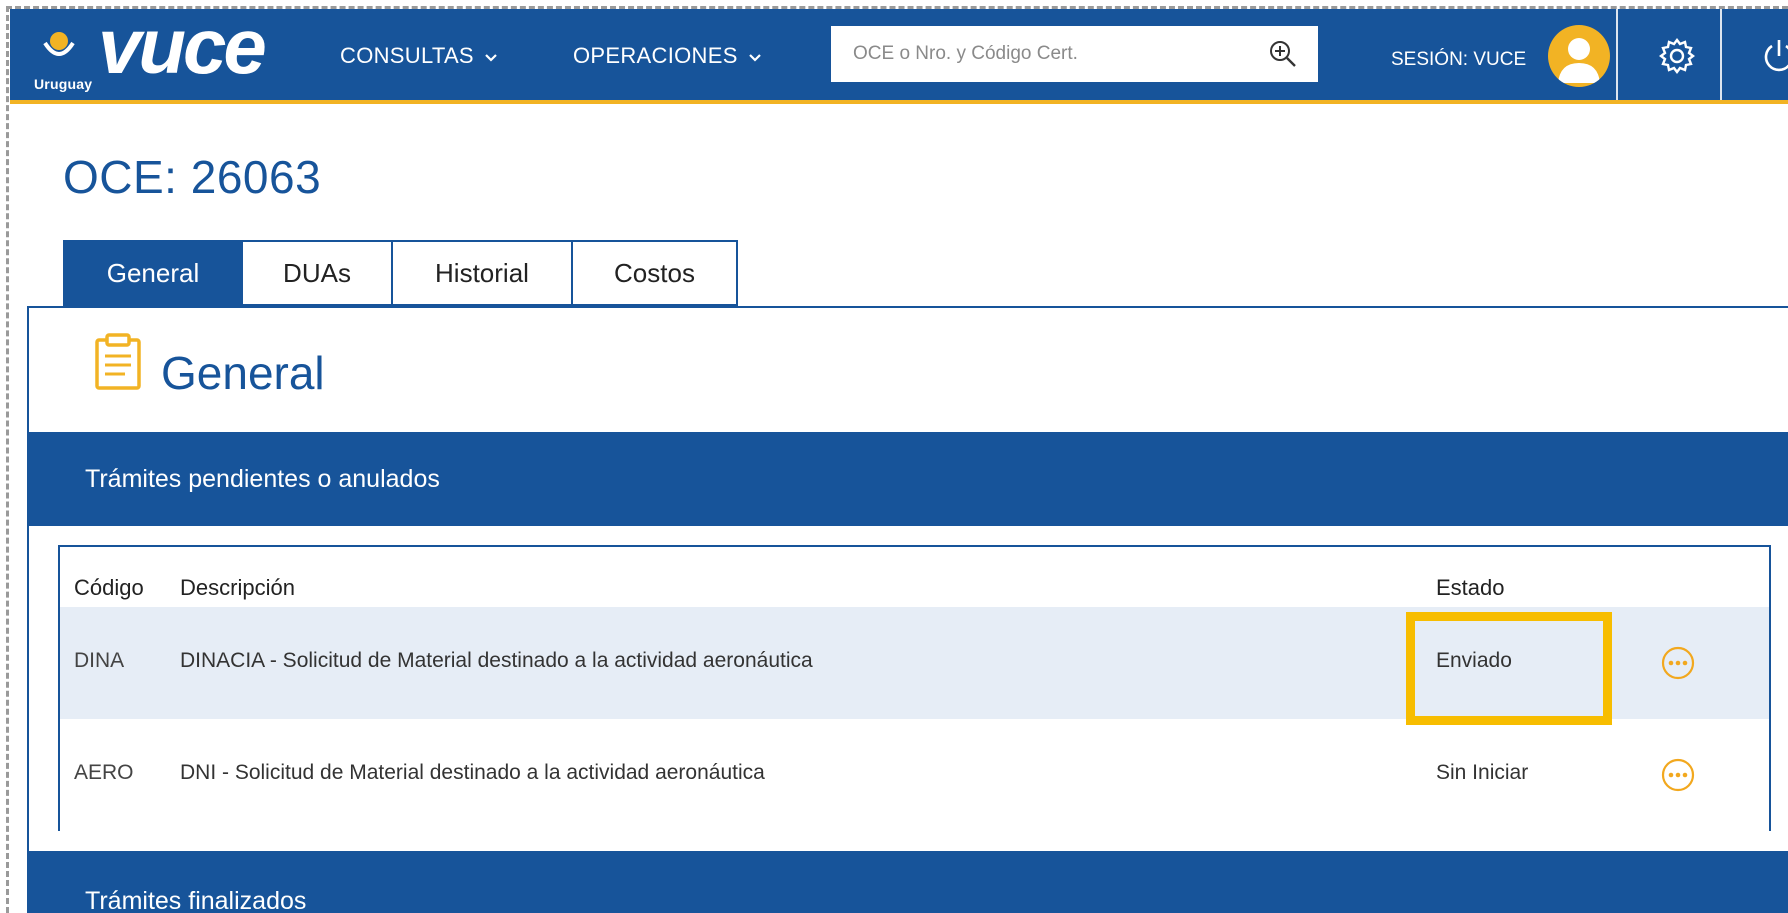  Describe the element at coordinates (153, 273) in the screenshot. I see `tab-general: General` at that location.